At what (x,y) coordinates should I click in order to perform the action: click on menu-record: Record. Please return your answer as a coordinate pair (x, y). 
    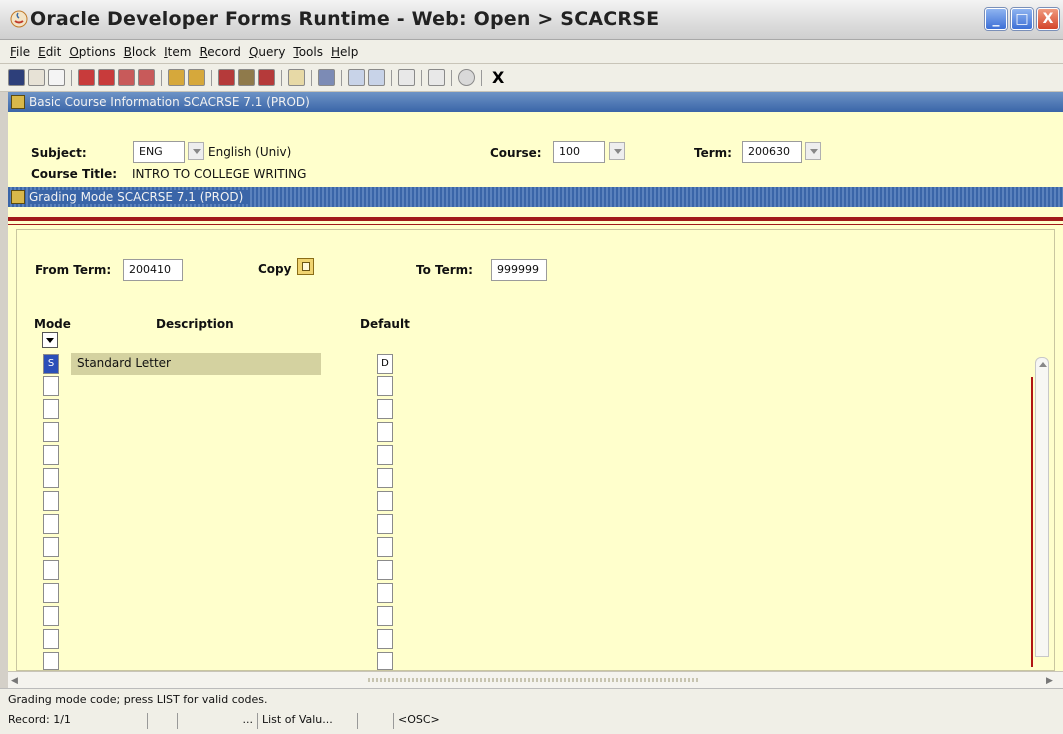
    Looking at the image, I should click on (219, 52).